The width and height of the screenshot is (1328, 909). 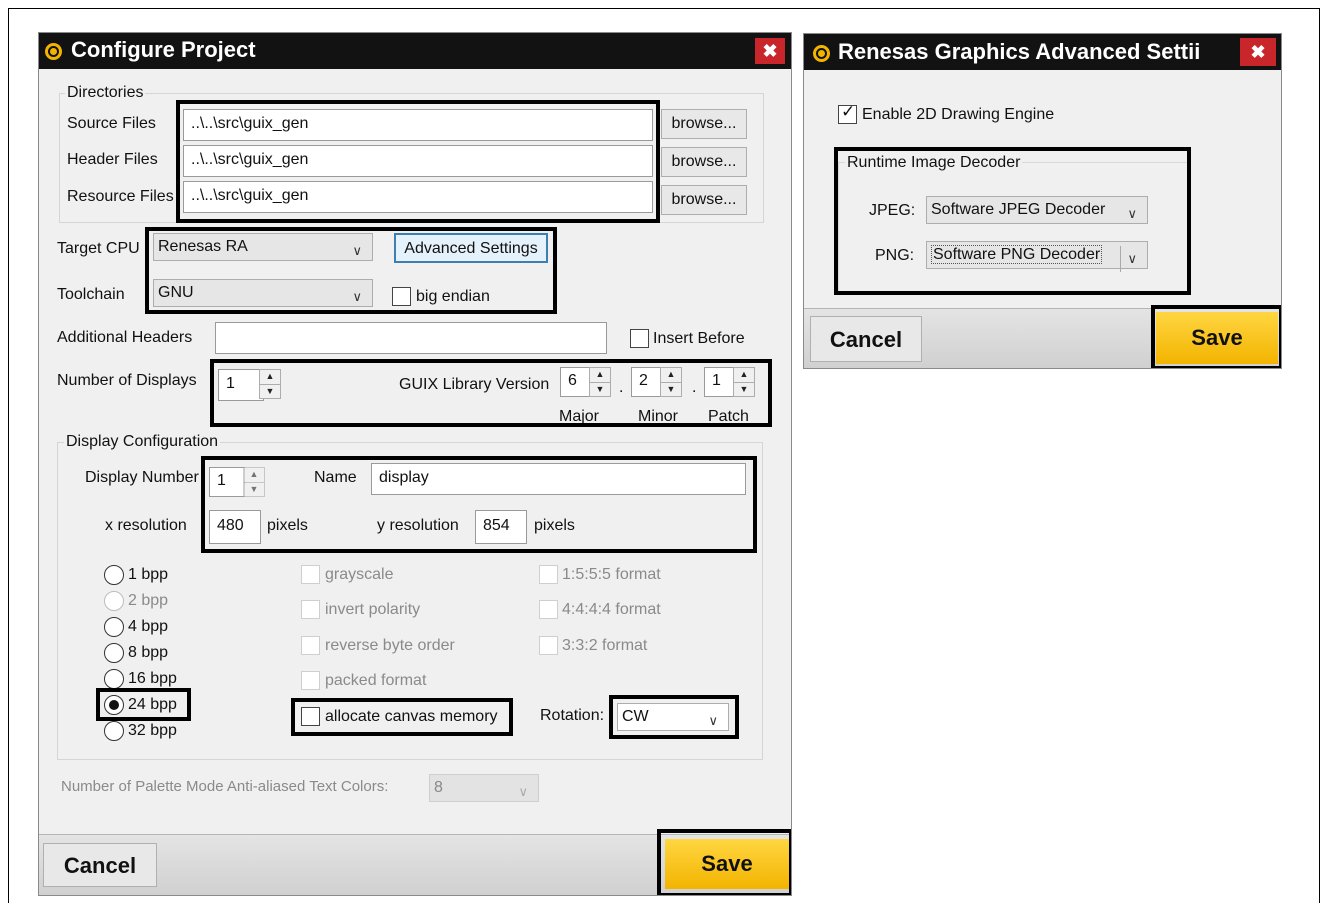 I want to click on highlight-cpu-toolchain, so click(x=351, y=270).